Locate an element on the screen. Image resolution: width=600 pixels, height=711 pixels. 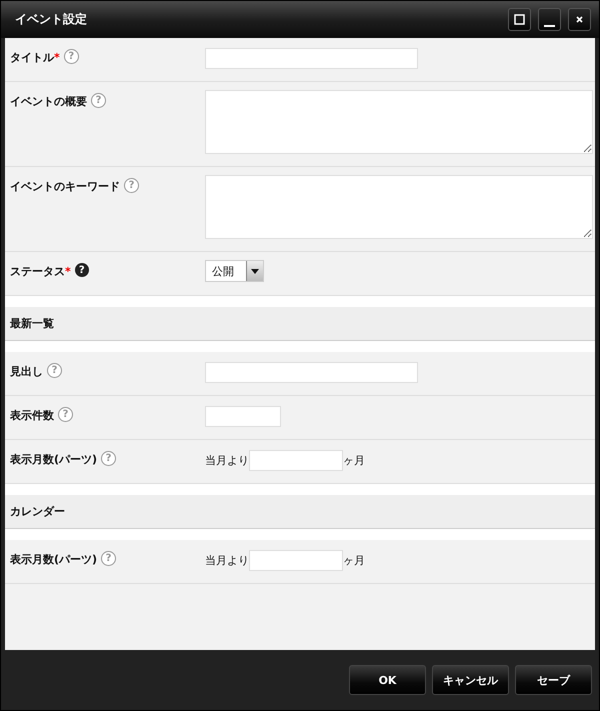
maximize-icon is located at coordinates (519, 19).